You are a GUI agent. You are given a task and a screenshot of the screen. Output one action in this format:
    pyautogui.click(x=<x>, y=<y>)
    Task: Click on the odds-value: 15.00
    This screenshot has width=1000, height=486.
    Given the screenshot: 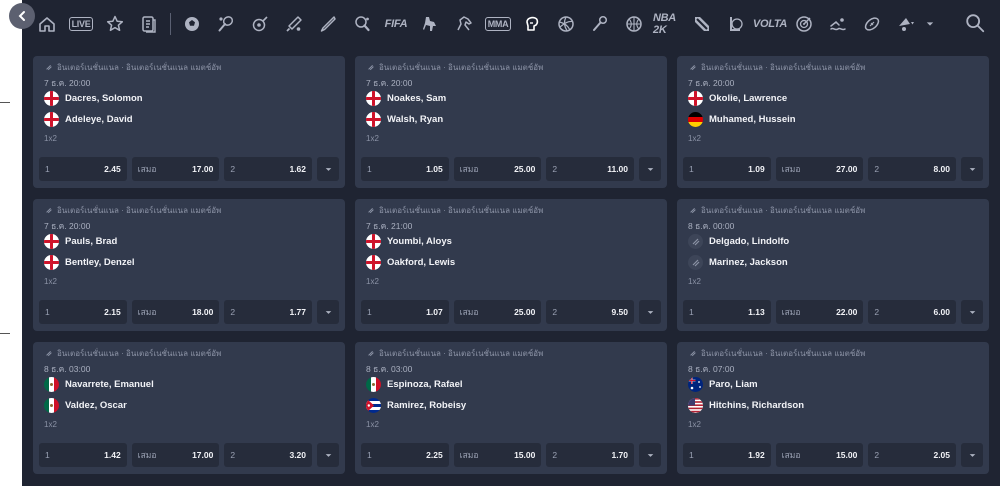 What is the action you would take?
    pyautogui.click(x=525, y=455)
    